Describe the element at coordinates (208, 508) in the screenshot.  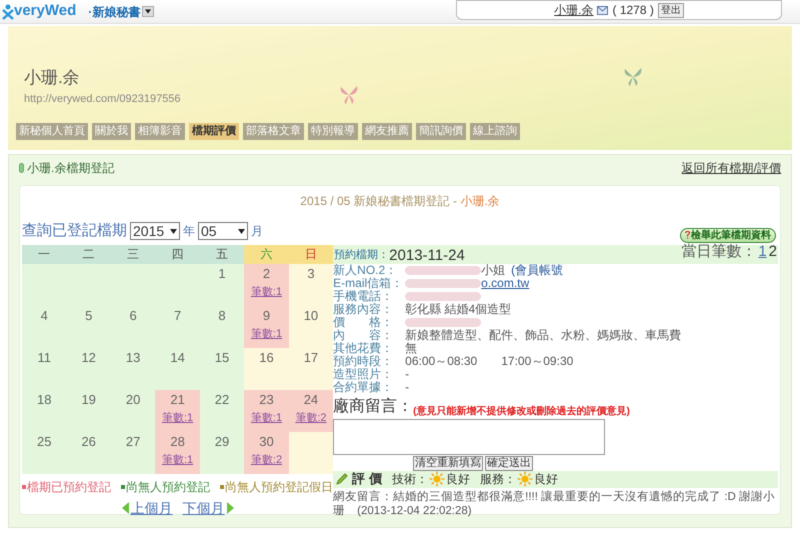
I see `next-month-link: 下個月` at that location.